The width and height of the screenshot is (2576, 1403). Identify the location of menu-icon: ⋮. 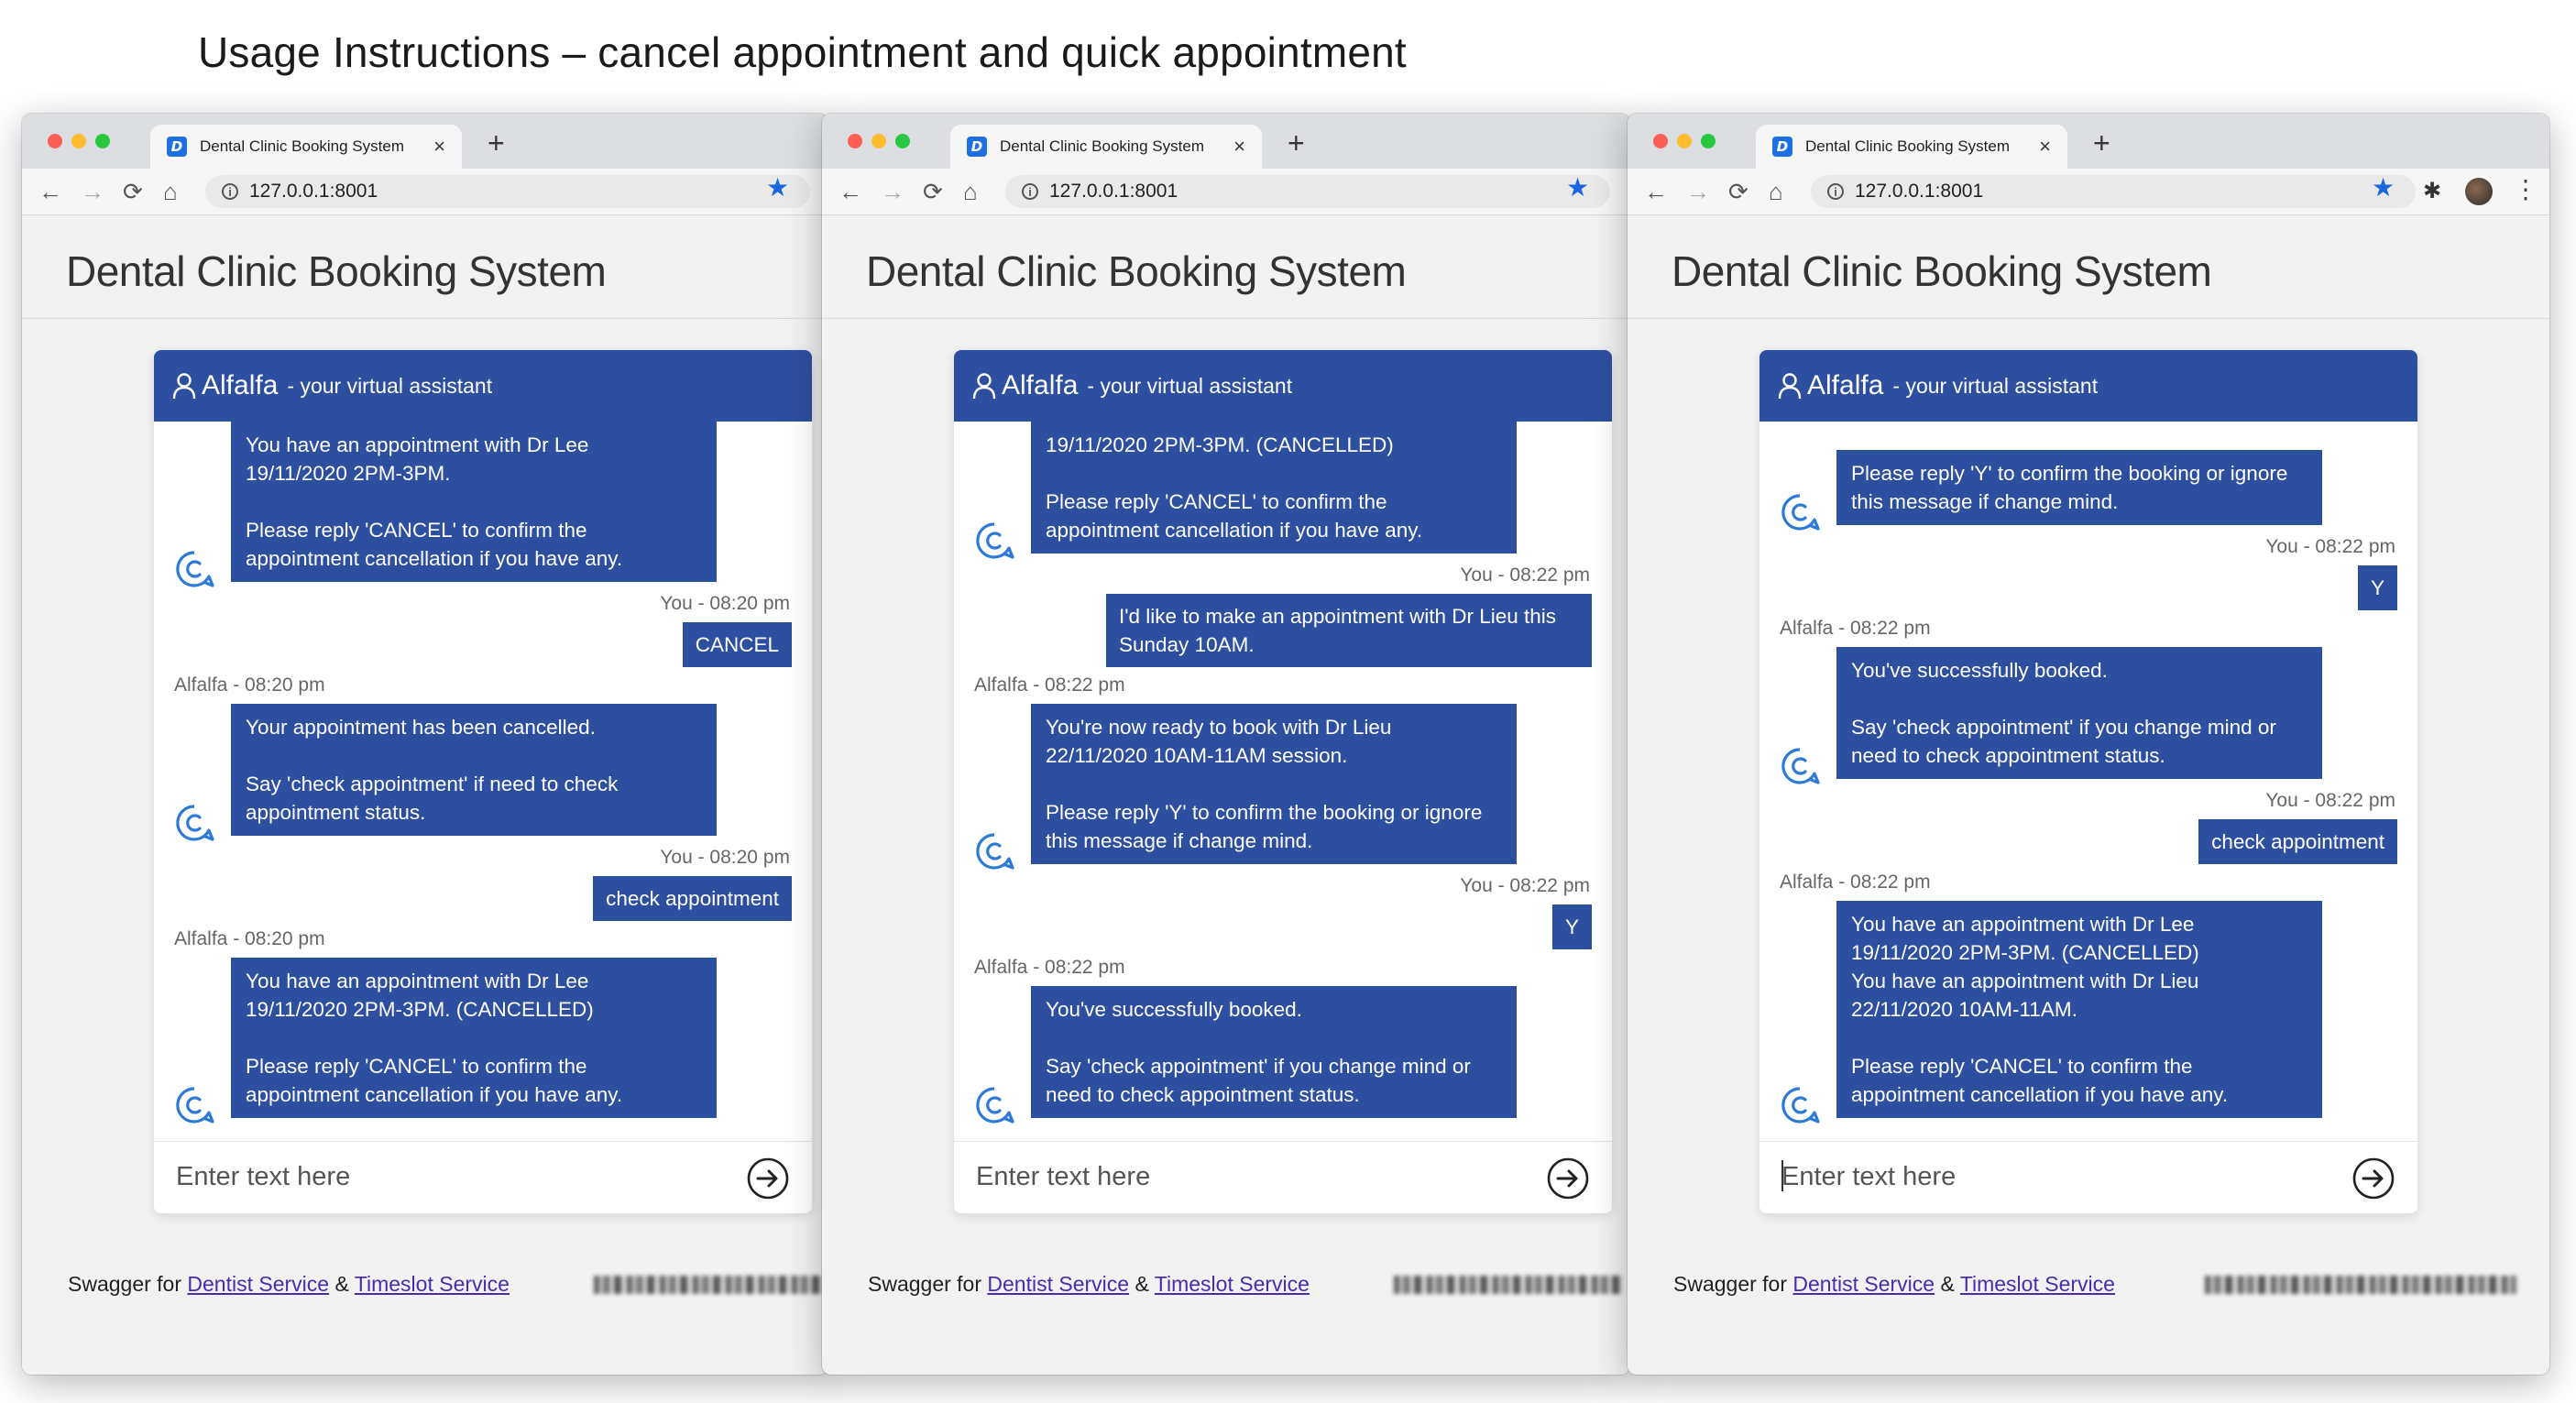
(2526, 189).